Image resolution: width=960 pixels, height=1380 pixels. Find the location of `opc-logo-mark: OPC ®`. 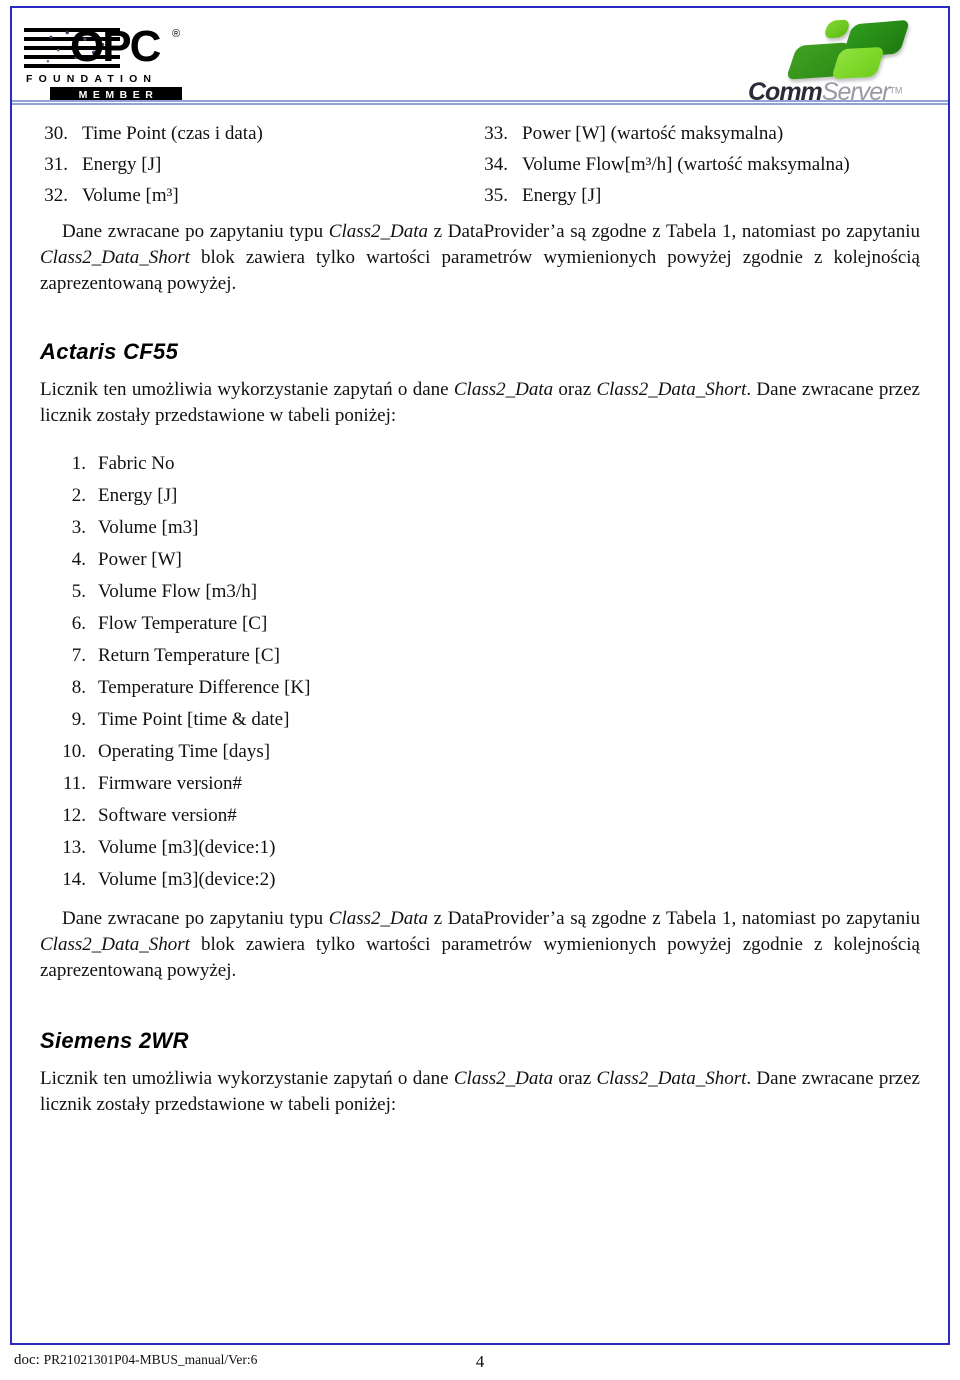

opc-logo-mark: OPC ® is located at coordinates (105, 48).